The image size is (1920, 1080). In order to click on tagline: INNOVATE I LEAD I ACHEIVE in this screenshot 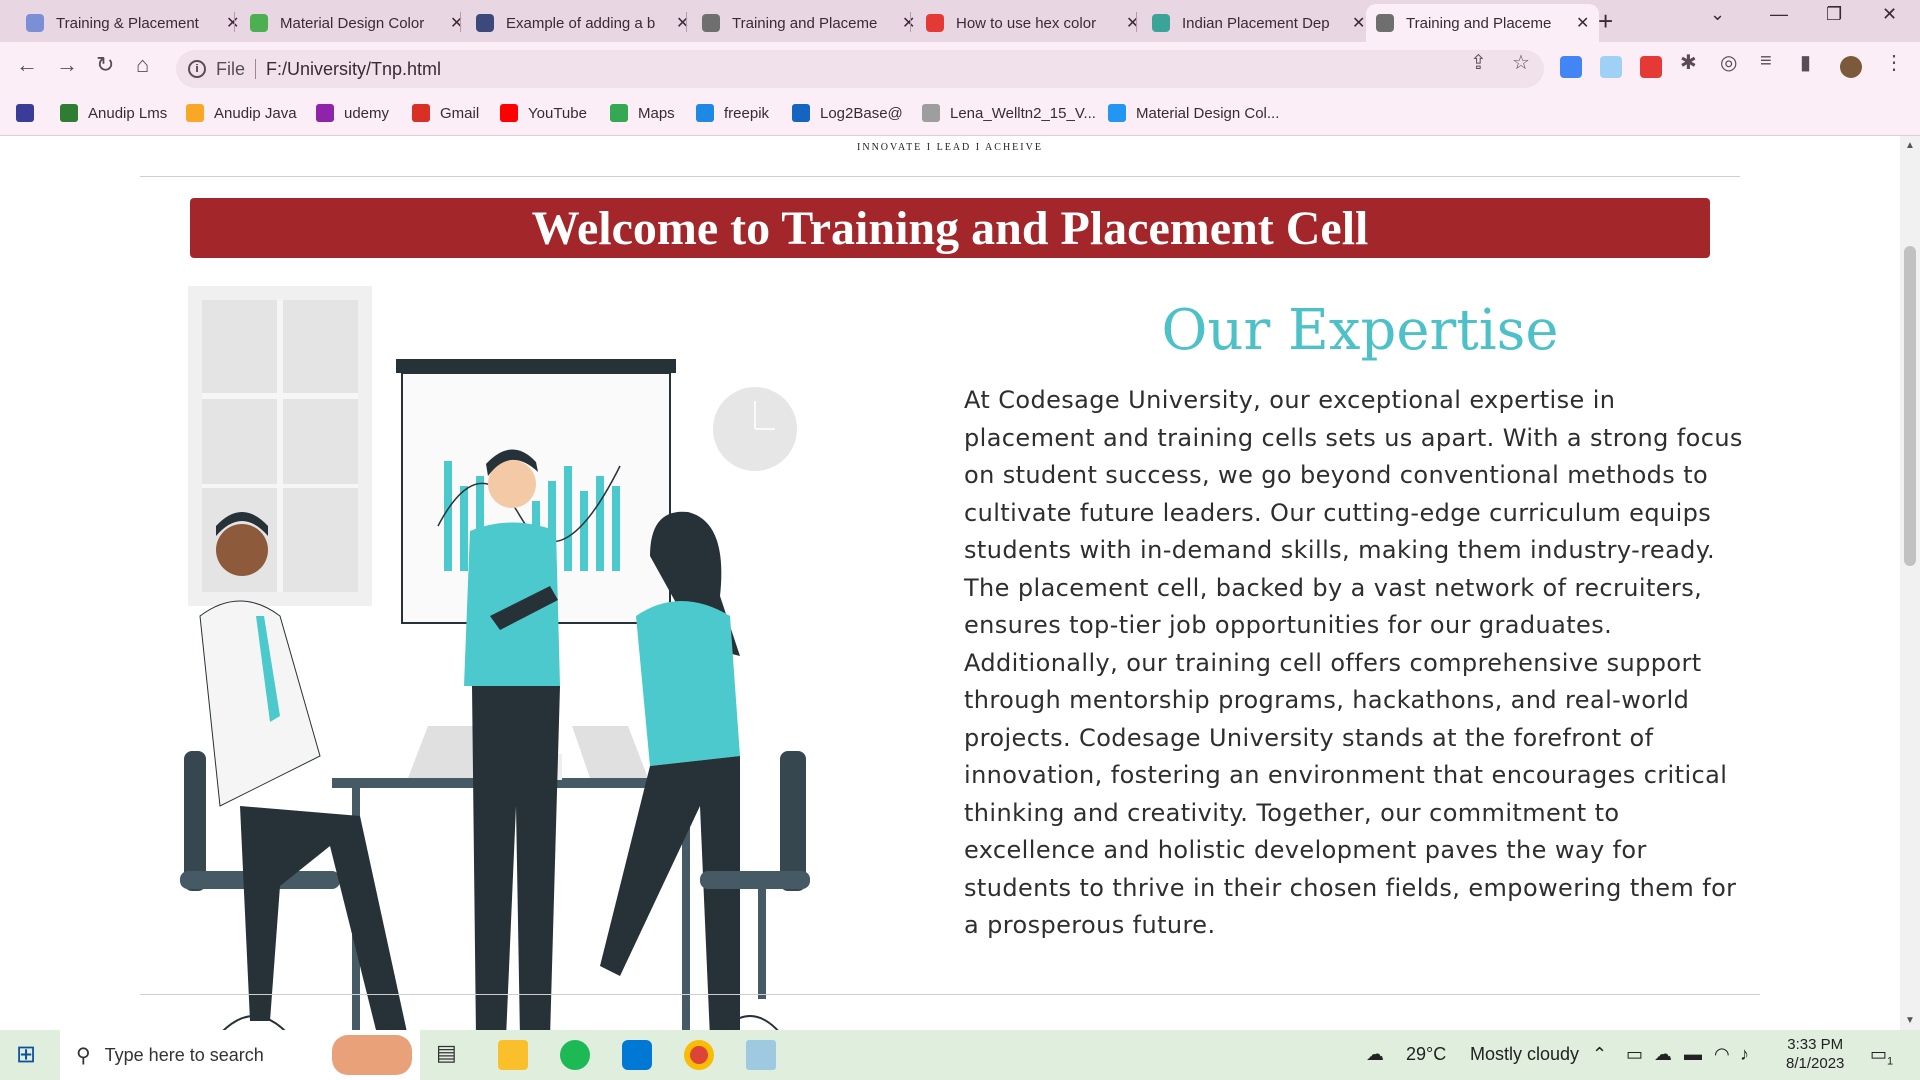, I will do `click(950, 147)`.